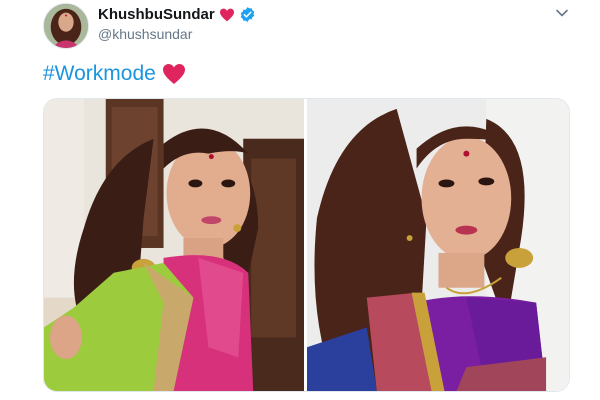 Image resolution: width=600 pixels, height=400 pixels. Describe the element at coordinates (300, 398) in the screenshot. I see `tweet-footer-divider` at that location.